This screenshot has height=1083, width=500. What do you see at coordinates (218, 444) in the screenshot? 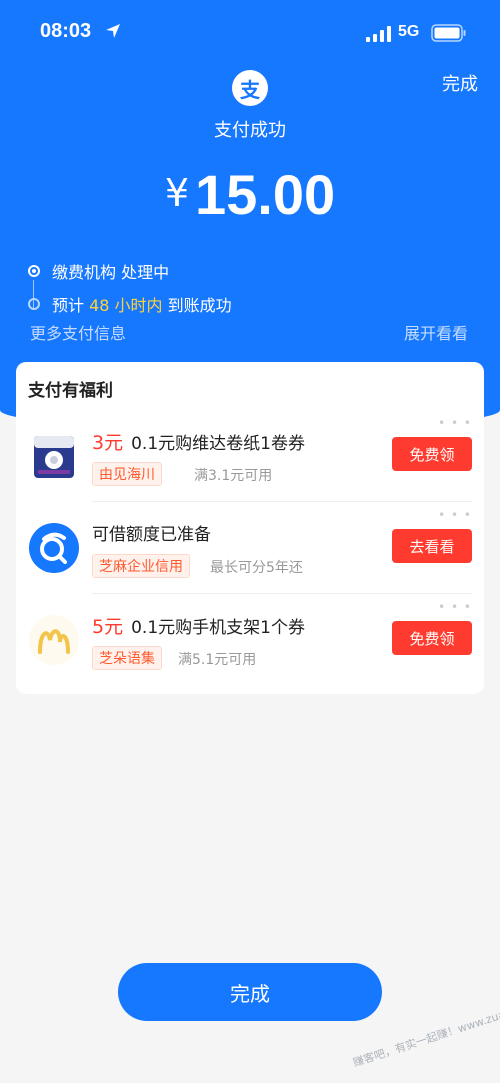
I see `offer-title: 0.1元购维达卷纸1卷券` at bounding box center [218, 444].